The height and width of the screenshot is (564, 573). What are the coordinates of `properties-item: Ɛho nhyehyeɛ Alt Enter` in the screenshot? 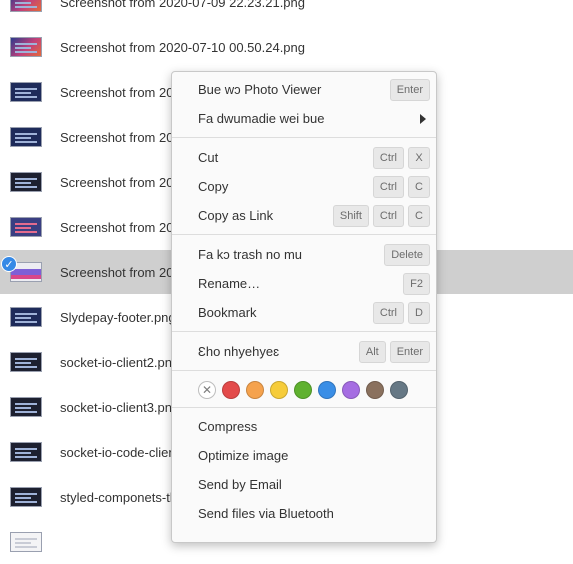 It's located at (304, 352).